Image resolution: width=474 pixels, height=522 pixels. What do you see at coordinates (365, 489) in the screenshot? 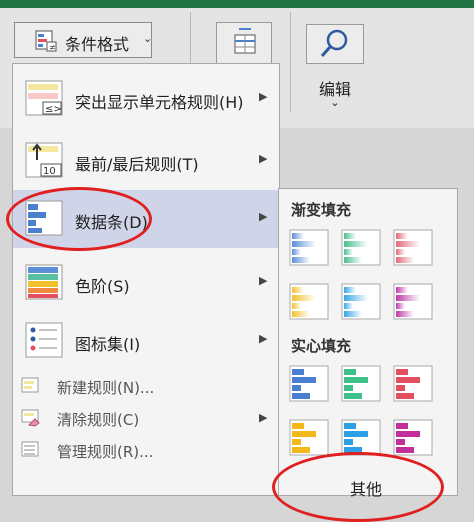
I see `other-rules-label: 其他` at bounding box center [365, 489].